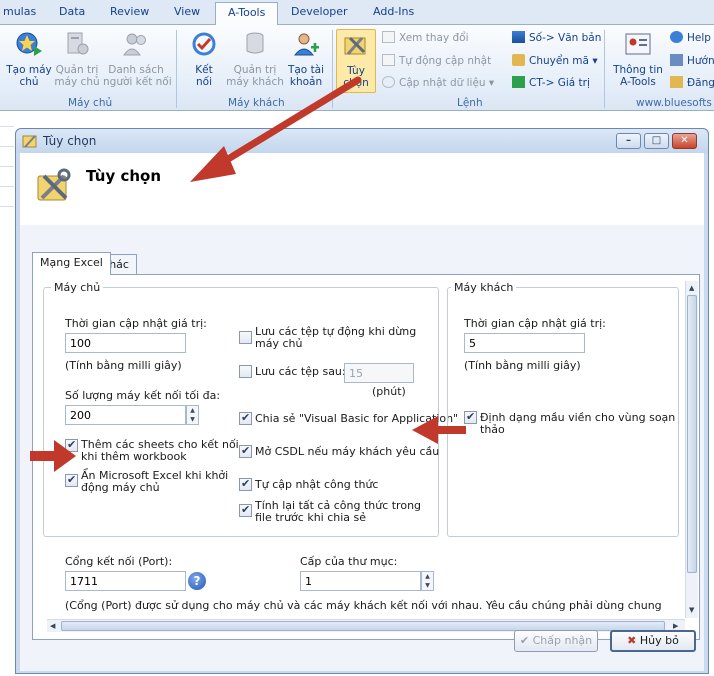  Describe the element at coordinates (388, 82) in the screenshot. I see `refresh-icon` at that location.